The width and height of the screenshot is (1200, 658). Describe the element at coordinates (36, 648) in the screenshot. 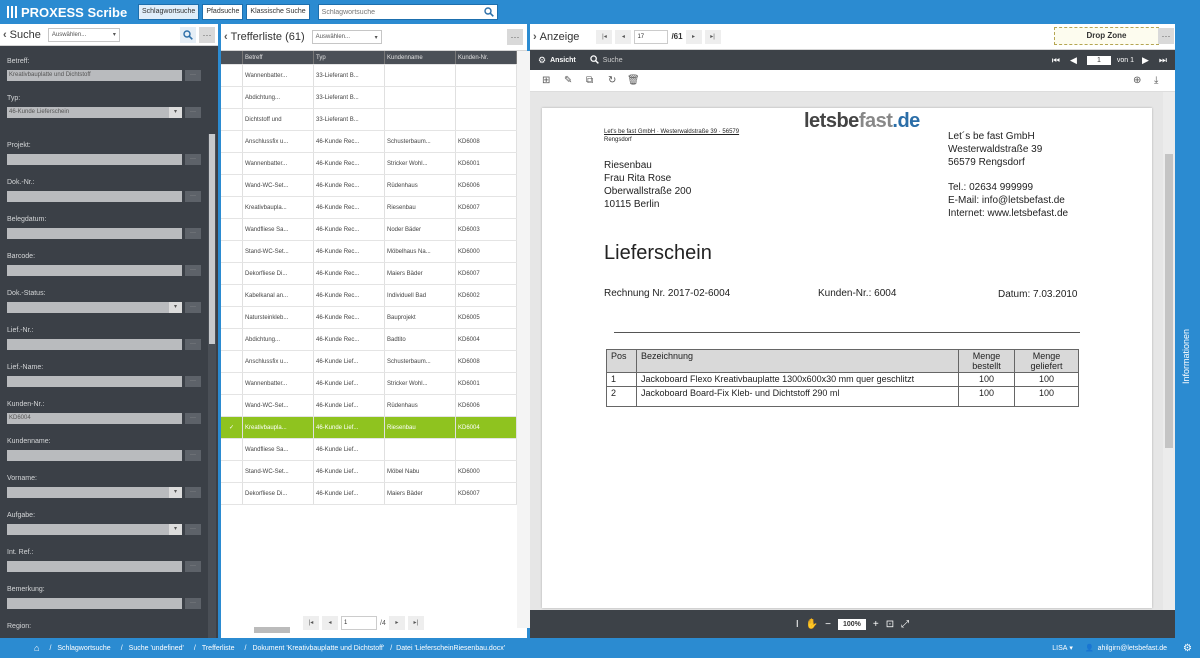

I see `home-icon: ⌂` at that location.